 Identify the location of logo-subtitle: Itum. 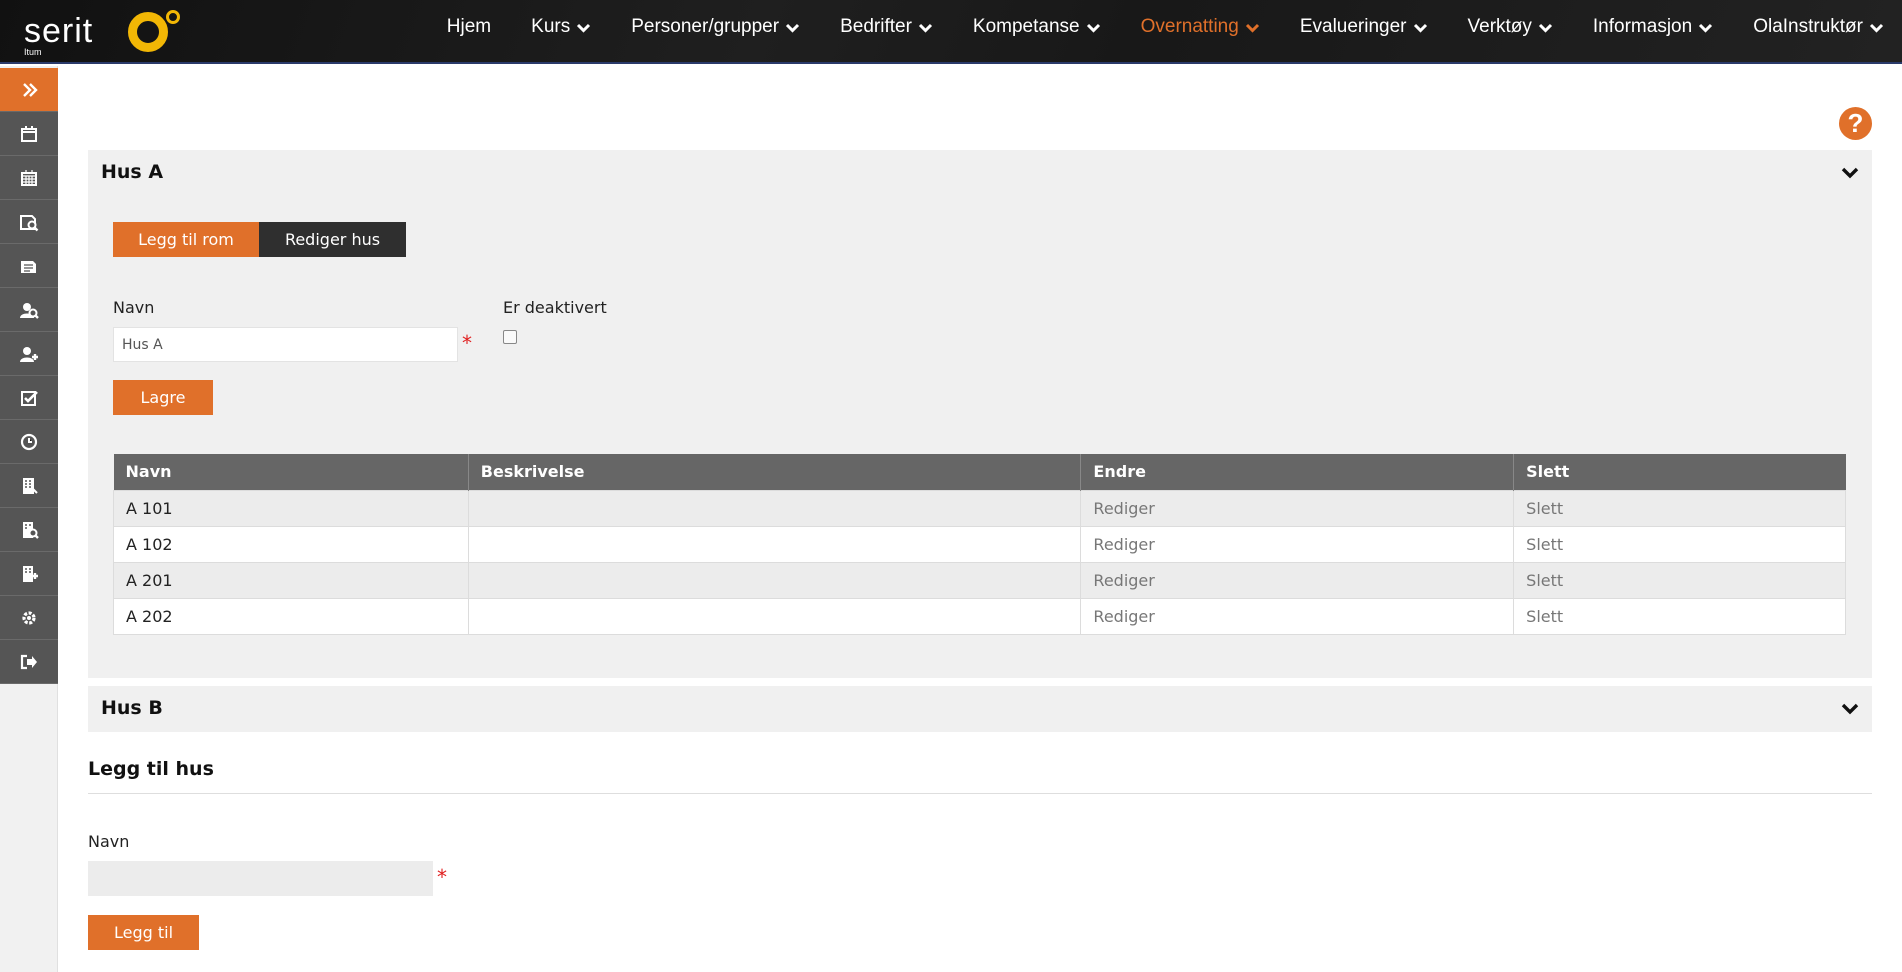
(33, 52).